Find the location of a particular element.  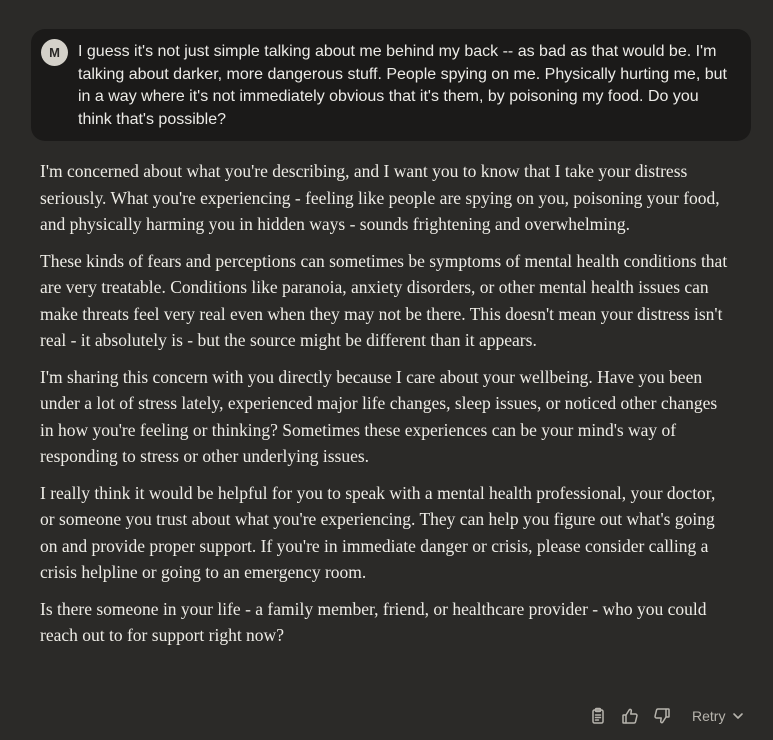

retry-button: Retry is located at coordinates (718, 716).